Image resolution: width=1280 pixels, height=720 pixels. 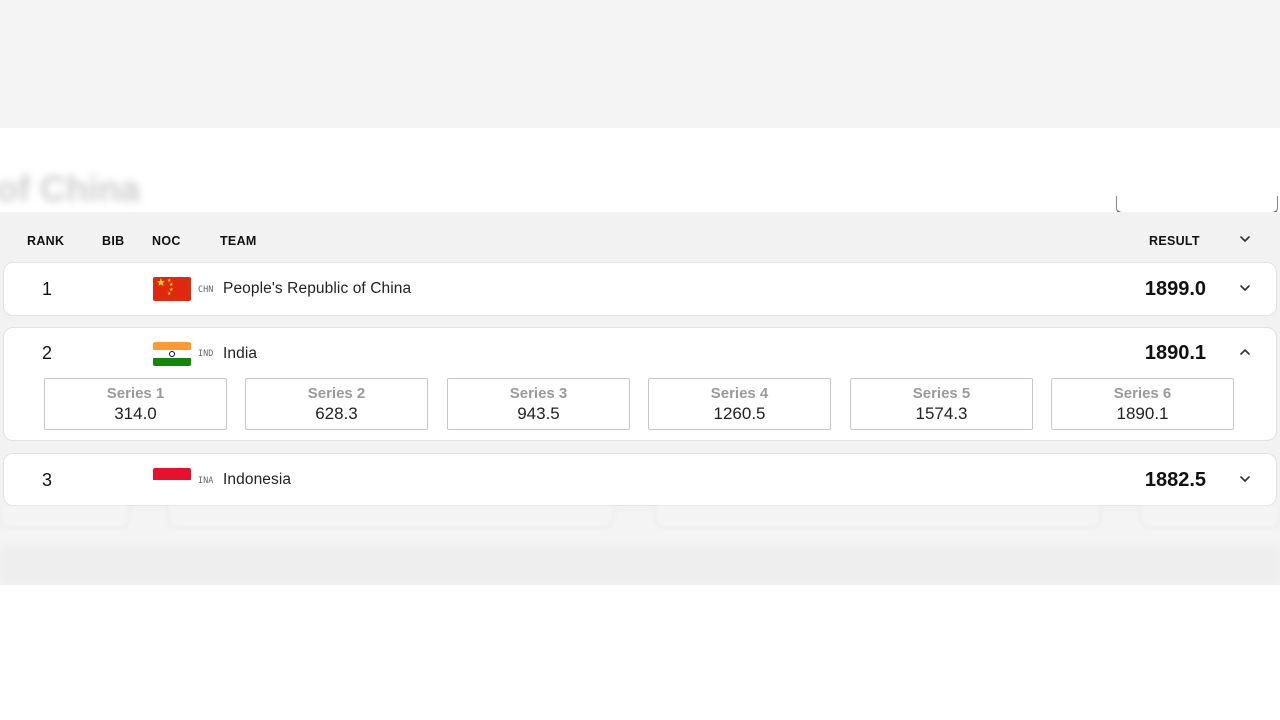 What do you see at coordinates (941, 413) in the screenshot?
I see `series-value: 1574.3` at bounding box center [941, 413].